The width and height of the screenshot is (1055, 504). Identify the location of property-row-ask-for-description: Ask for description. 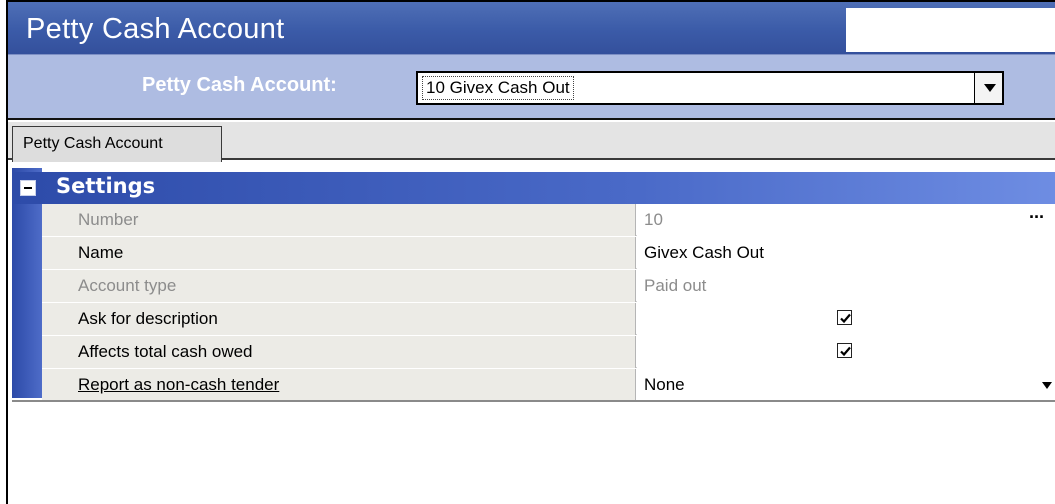
(548, 319).